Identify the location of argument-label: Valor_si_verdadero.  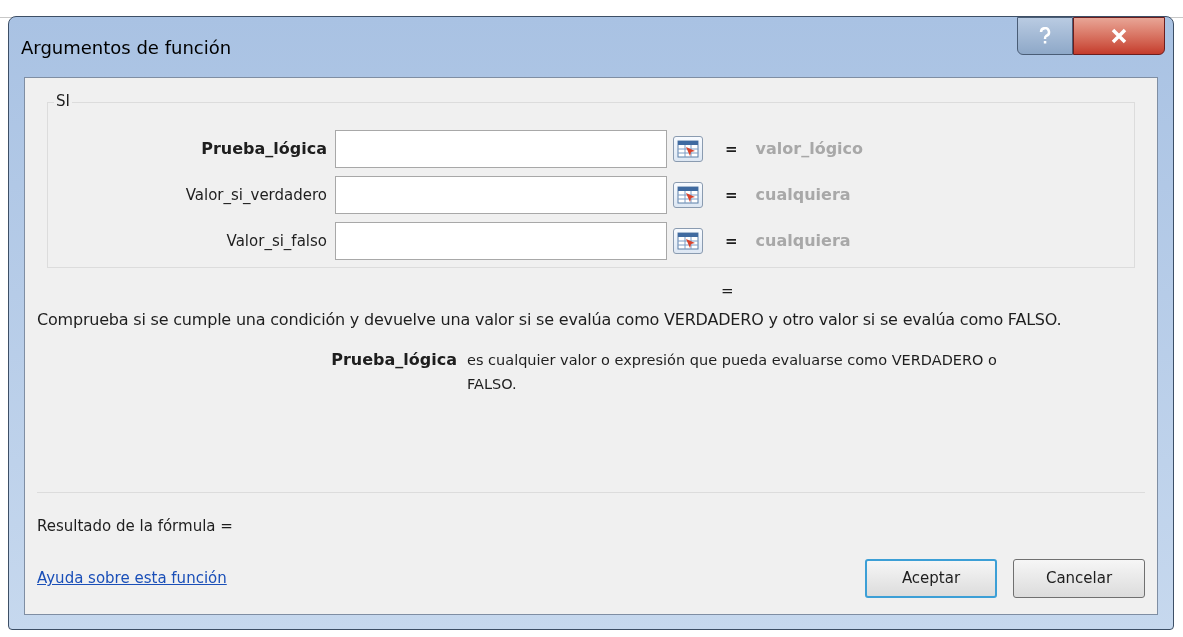
(256, 195).